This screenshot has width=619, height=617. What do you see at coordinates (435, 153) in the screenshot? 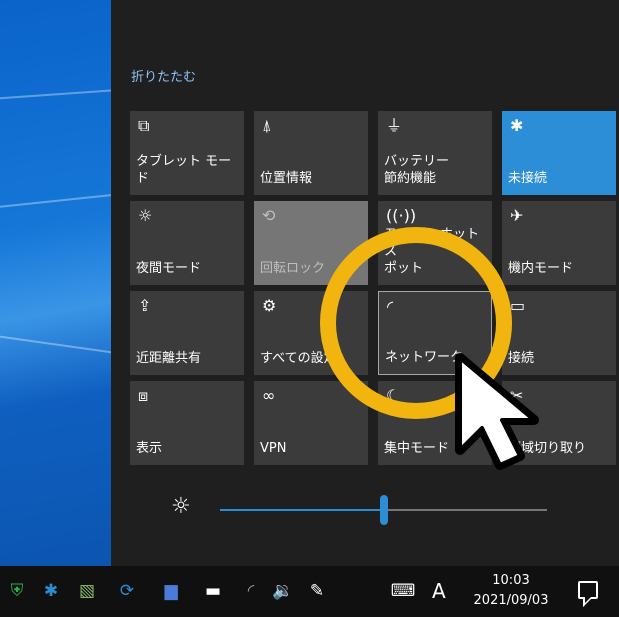
I see `quick-action-tile: ⏚ バッテリー 節約機能` at bounding box center [435, 153].